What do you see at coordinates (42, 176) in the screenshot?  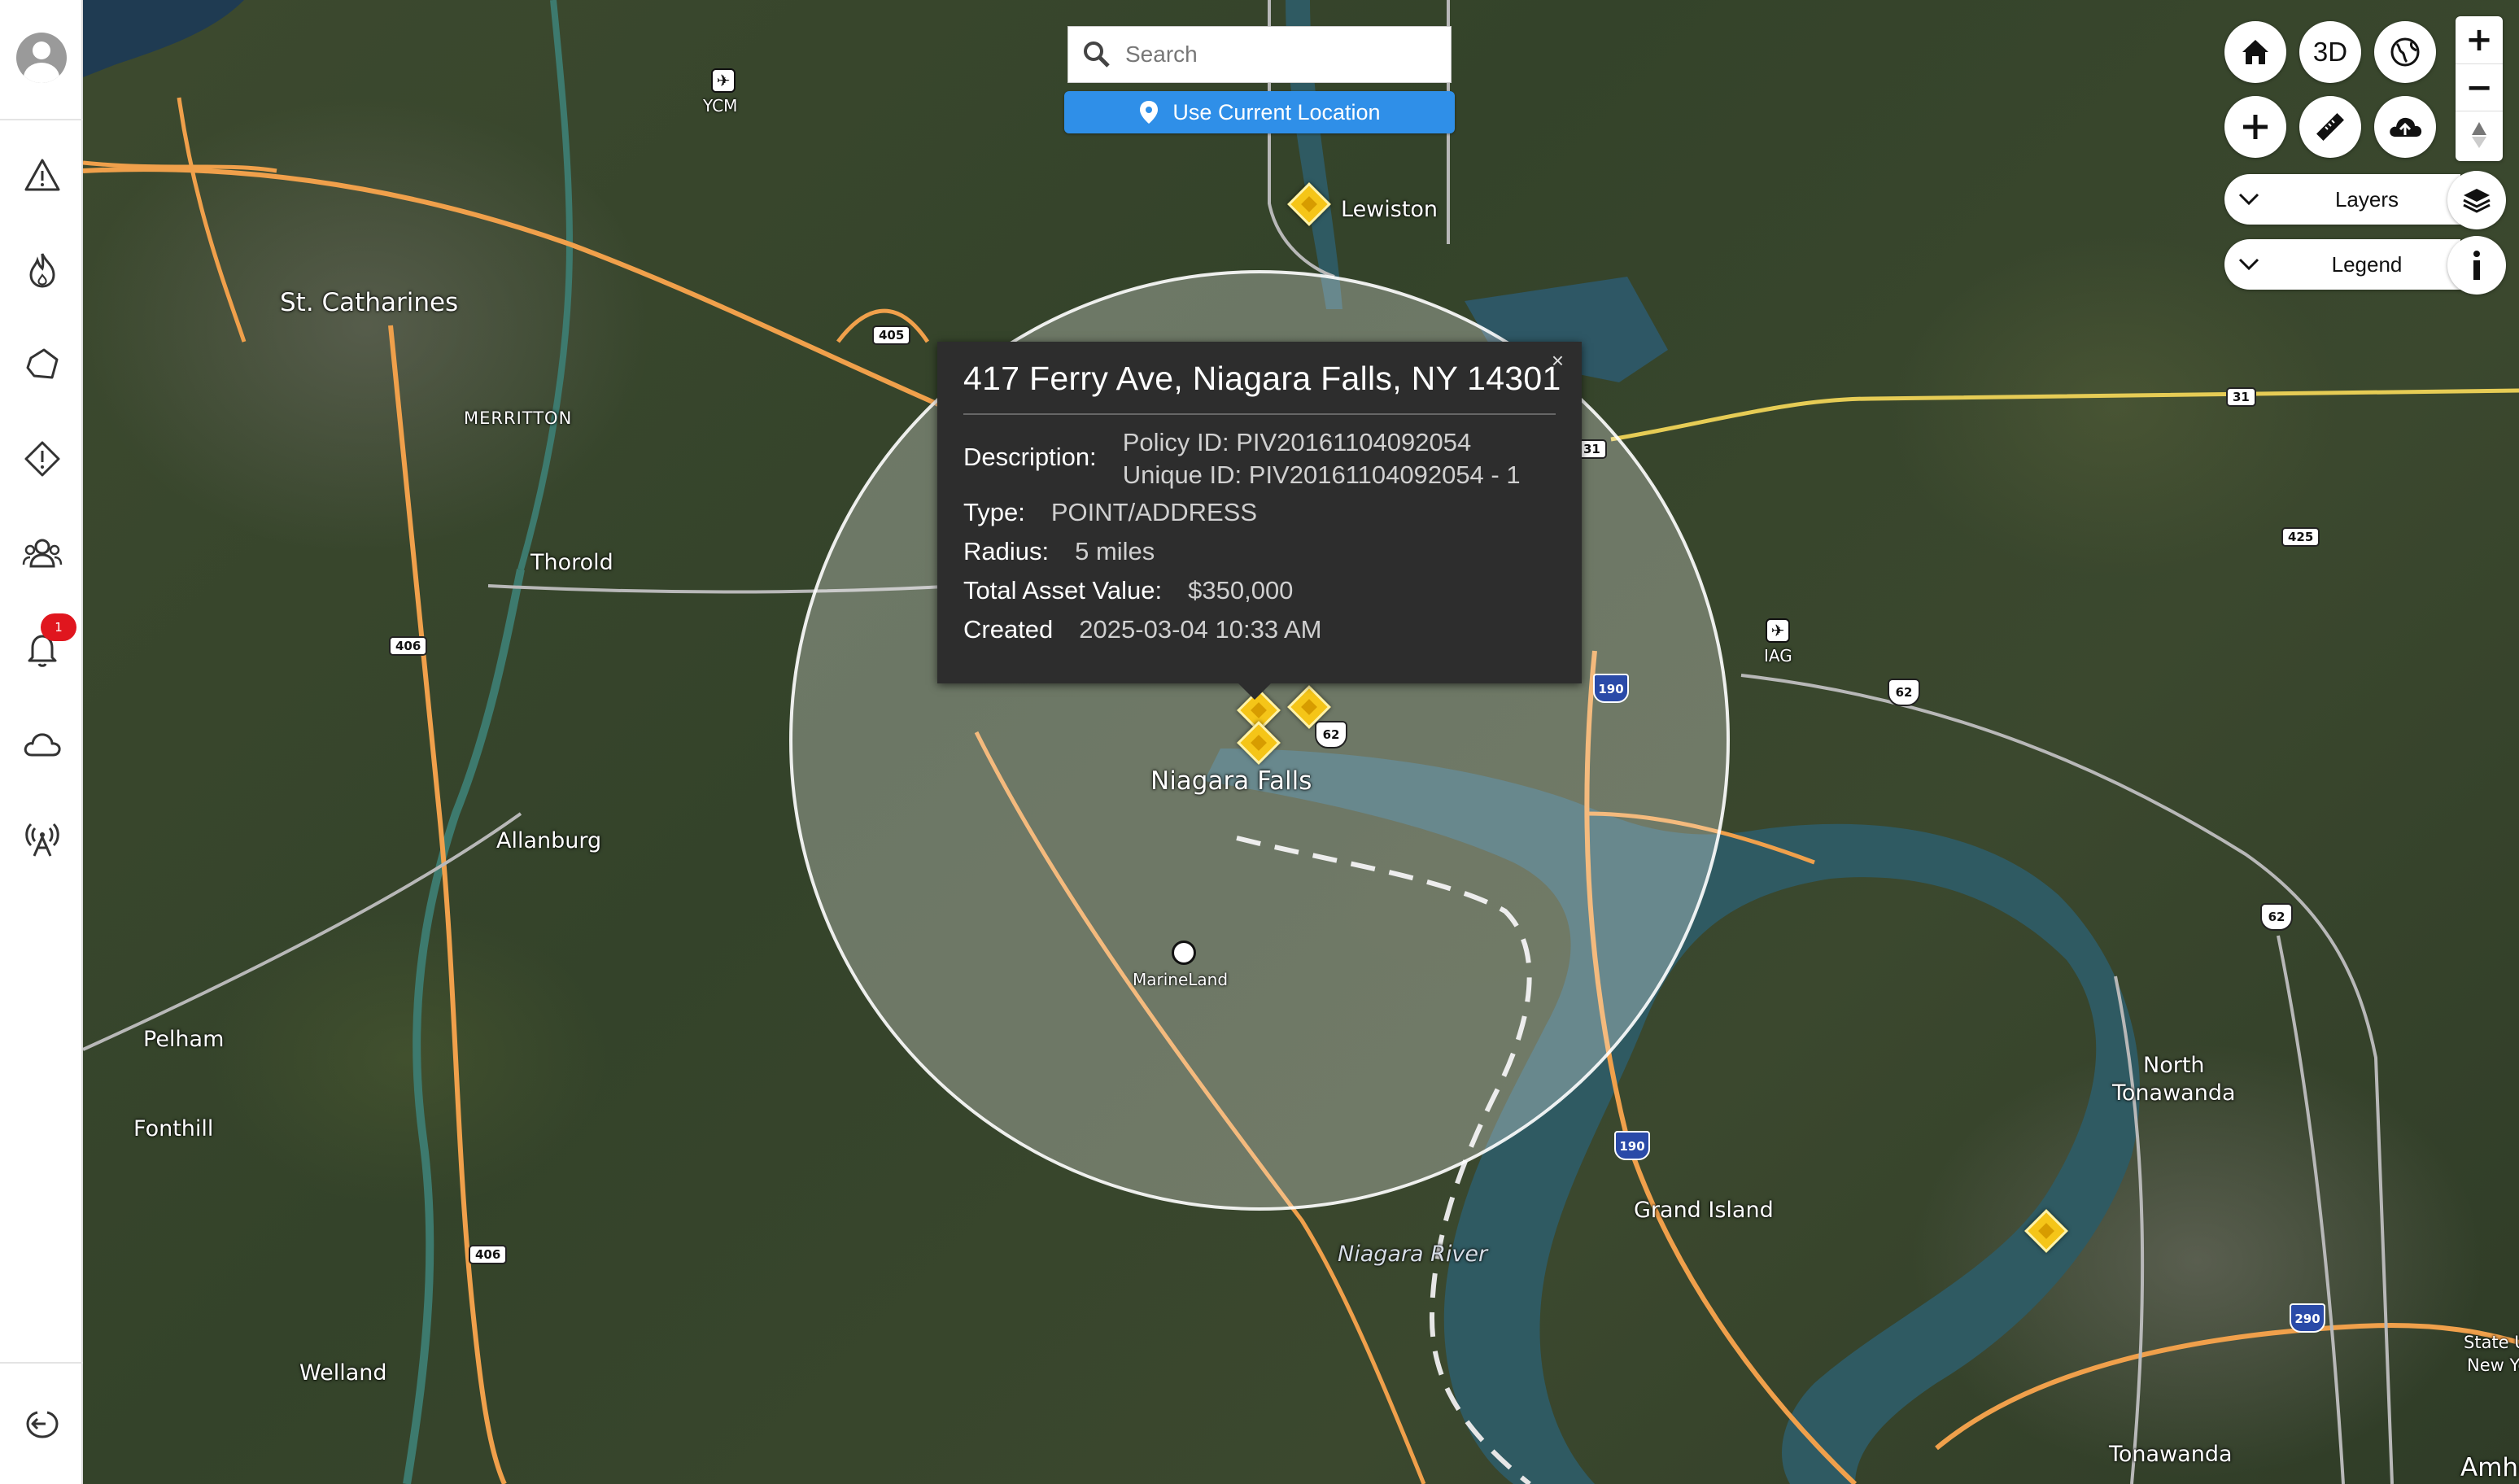 I see `warning-icon` at bounding box center [42, 176].